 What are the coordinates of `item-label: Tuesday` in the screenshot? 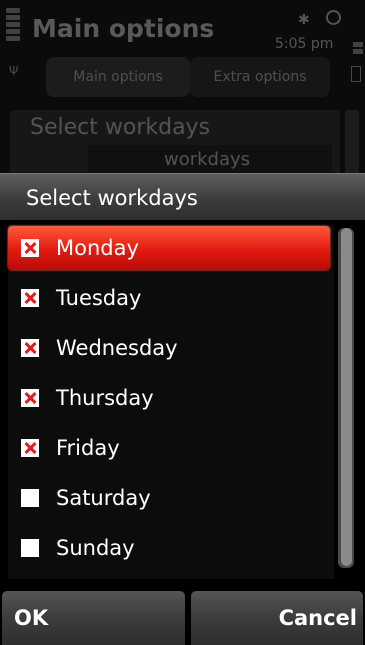 It's located at (99, 298).